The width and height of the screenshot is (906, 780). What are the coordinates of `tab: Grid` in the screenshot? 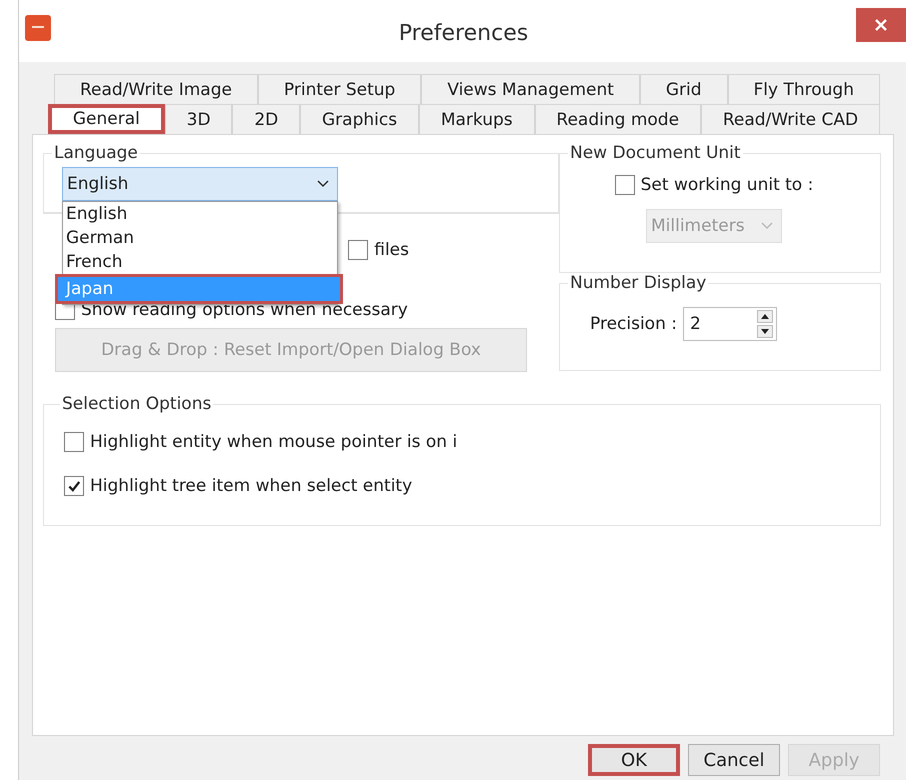 It's located at (684, 89).